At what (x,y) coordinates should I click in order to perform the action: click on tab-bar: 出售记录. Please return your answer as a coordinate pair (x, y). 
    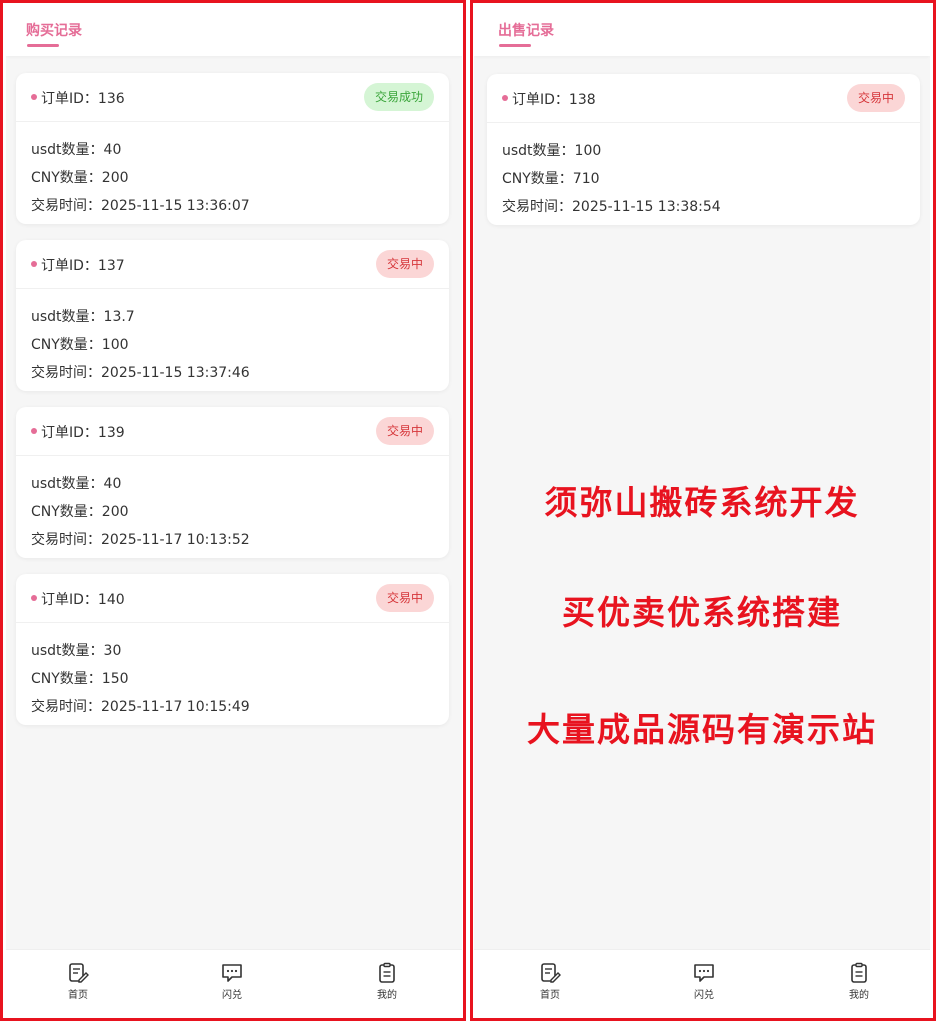
    Looking at the image, I should click on (702, 31).